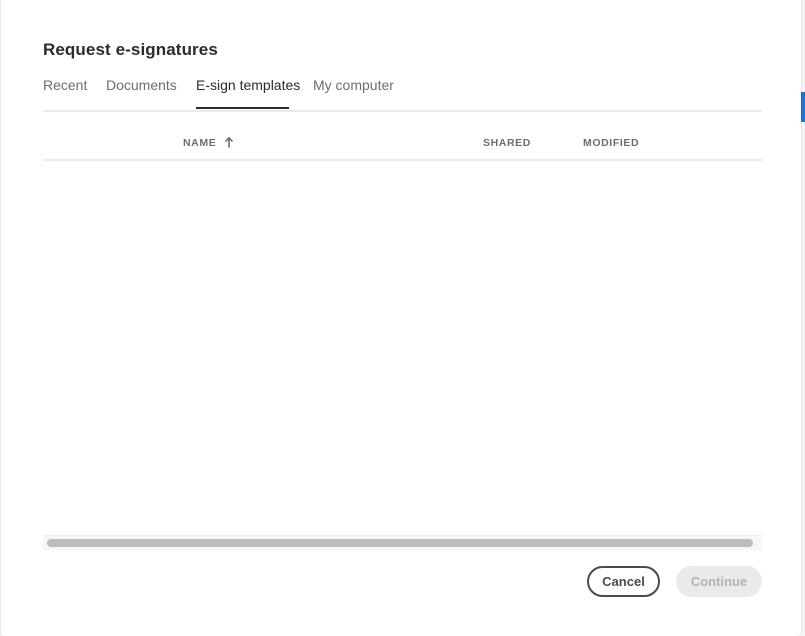 The width and height of the screenshot is (805, 636). I want to click on active-tab-indicator, so click(242, 108).